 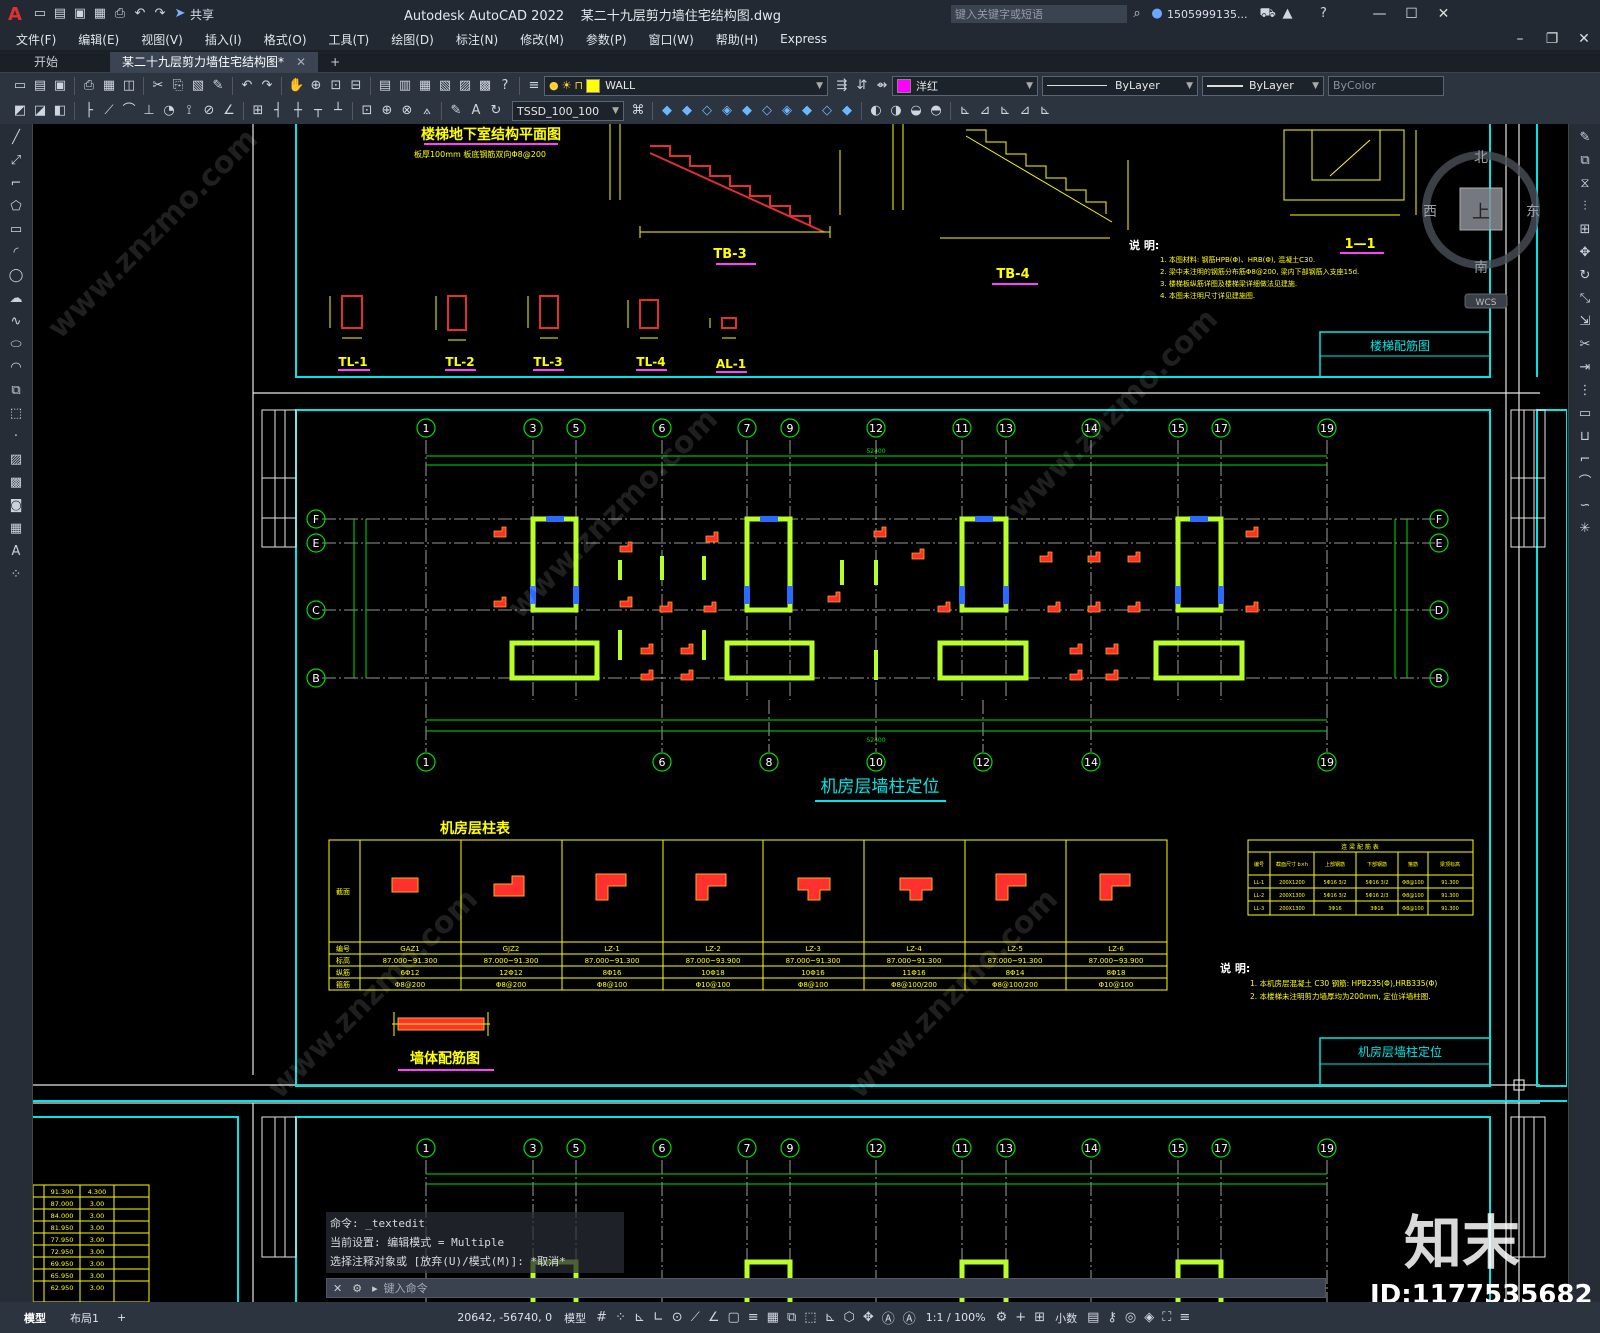 What do you see at coordinates (140, 14) in the screenshot?
I see `undo-icon: ↶` at bounding box center [140, 14].